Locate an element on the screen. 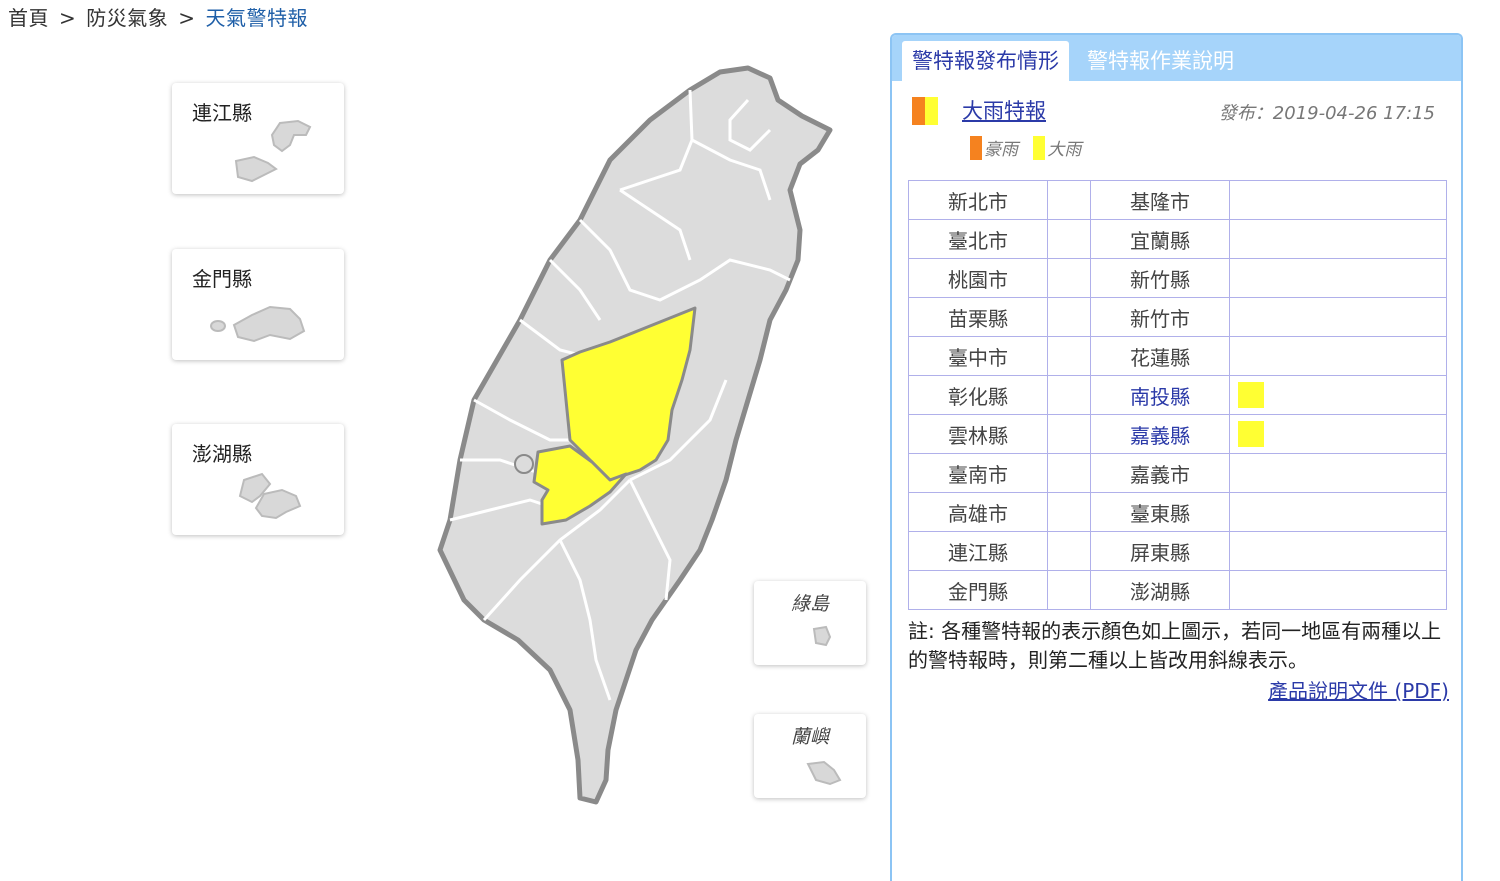 The image size is (1500, 881). tab-warning-explanation: 警特報作業說明 is located at coordinates (1160, 61).